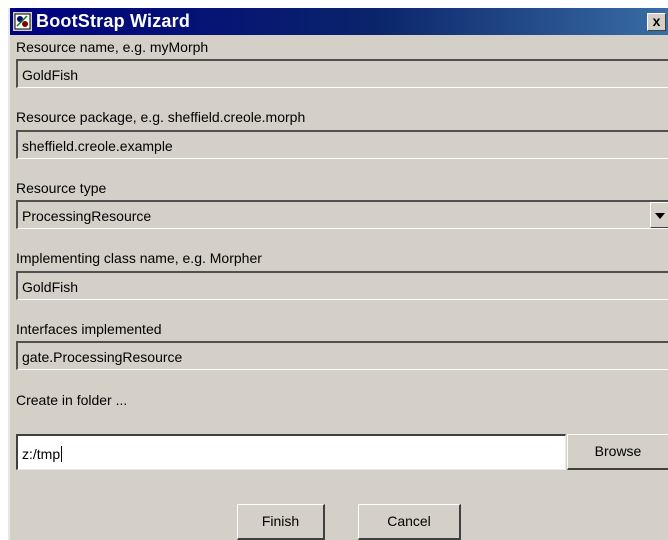 The height and width of the screenshot is (540, 668). What do you see at coordinates (291, 452) in the screenshot?
I see `folder-input: z:/tmp` at bounding box center [291, 452].